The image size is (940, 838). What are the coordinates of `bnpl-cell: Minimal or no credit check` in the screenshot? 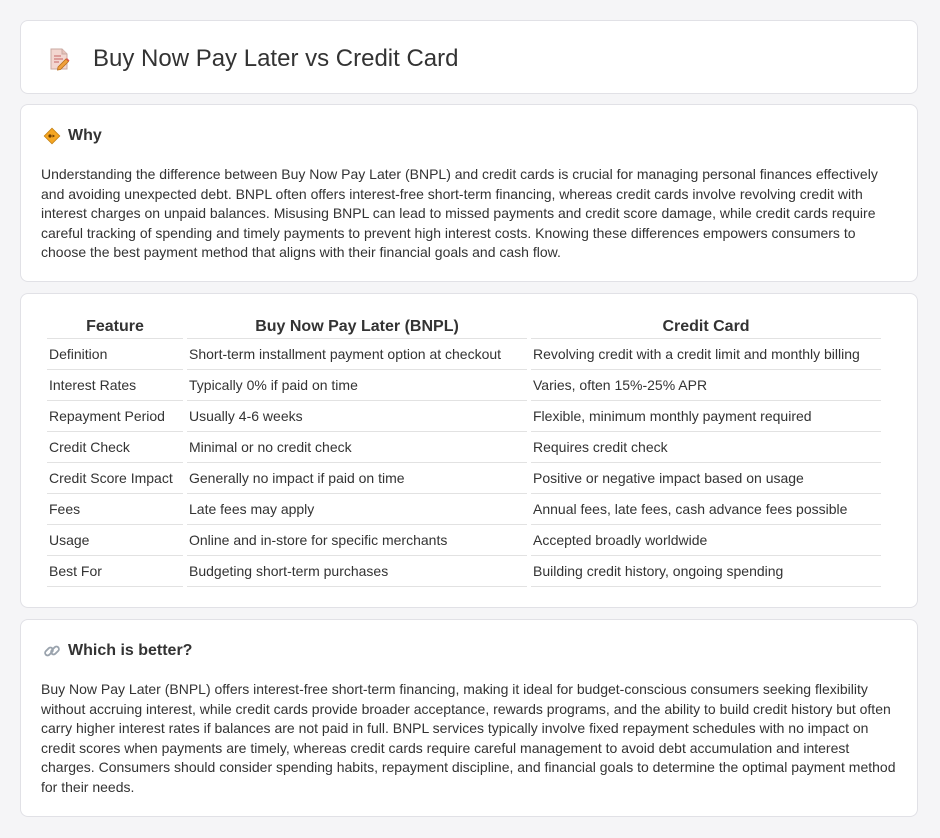 It's located at (357, 447).